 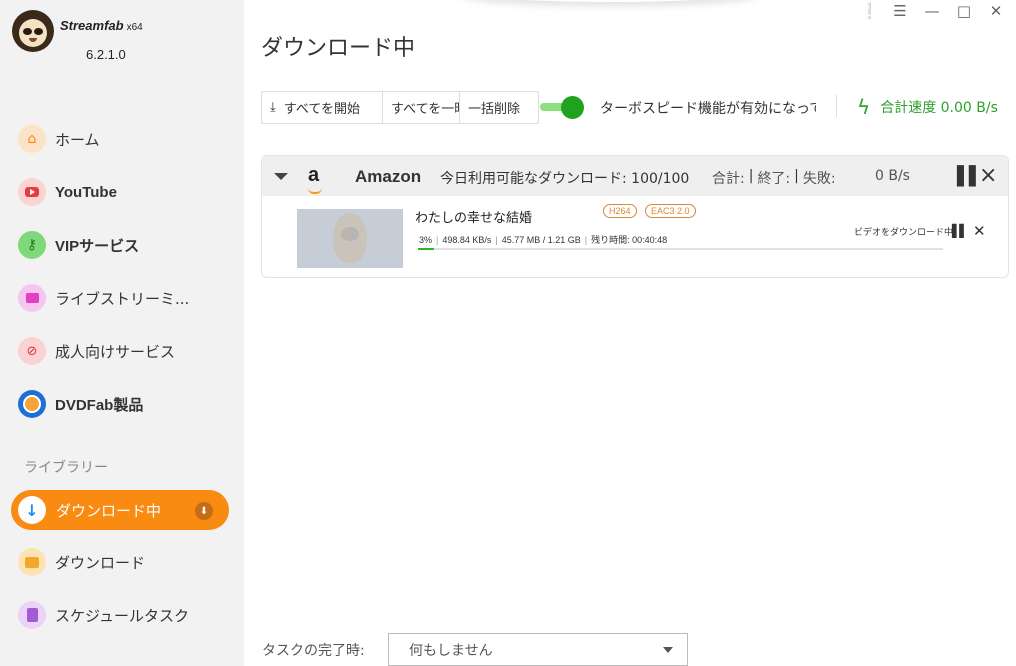 I want to click on completion-label: タスクの完了時:, so click(x=313, y=651).